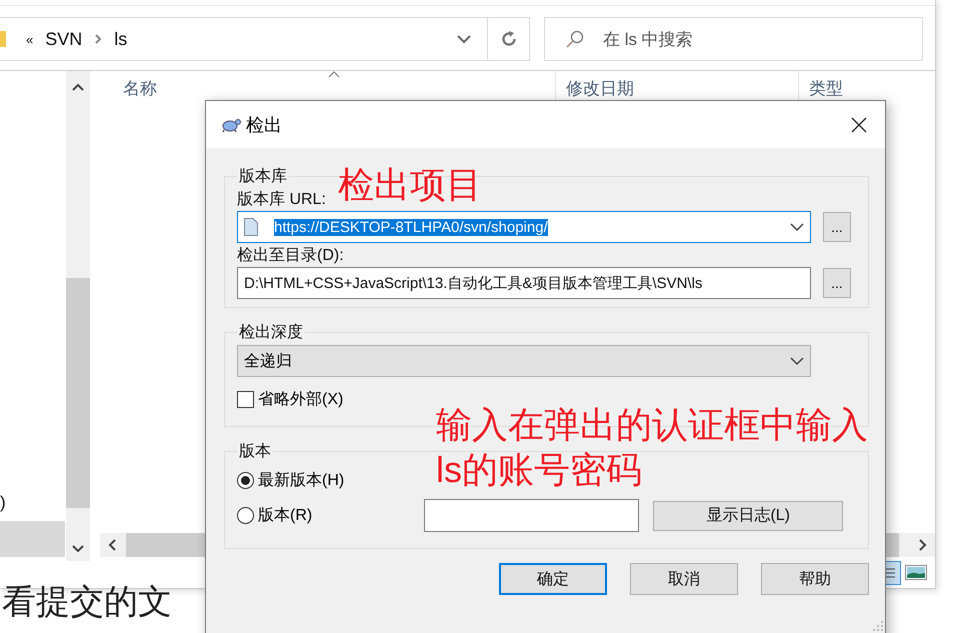 This screenshot has width=959, height=633. What do you see at coordinates (271, 332) in the screenshot?
I see `group-legend: 检出深度` at bounding box center [271, 332].